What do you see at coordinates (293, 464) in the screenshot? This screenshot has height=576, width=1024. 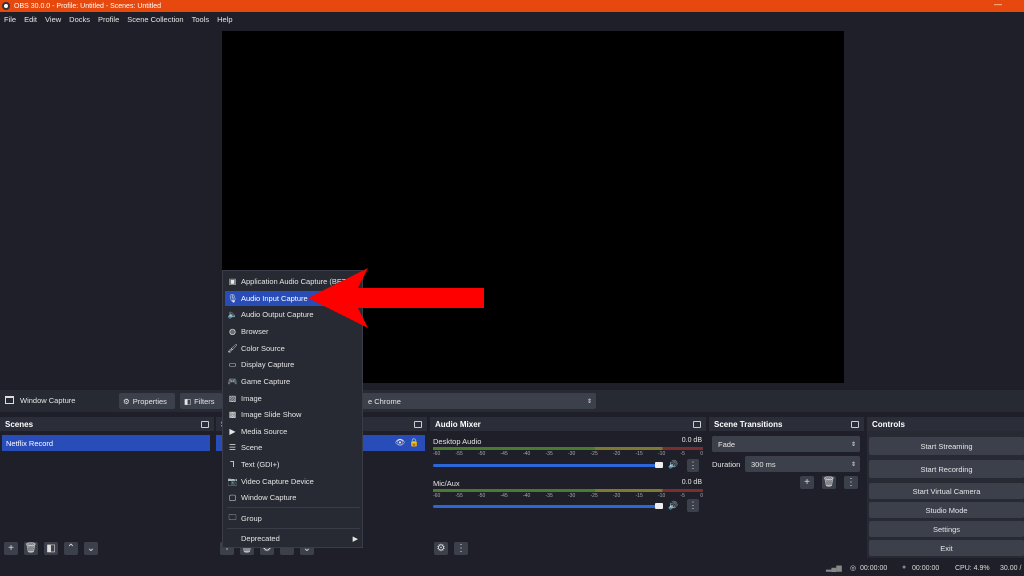 I see `menu-item-text-gdi: ꞀText (GDI+)` at bounding box center [293, 464].